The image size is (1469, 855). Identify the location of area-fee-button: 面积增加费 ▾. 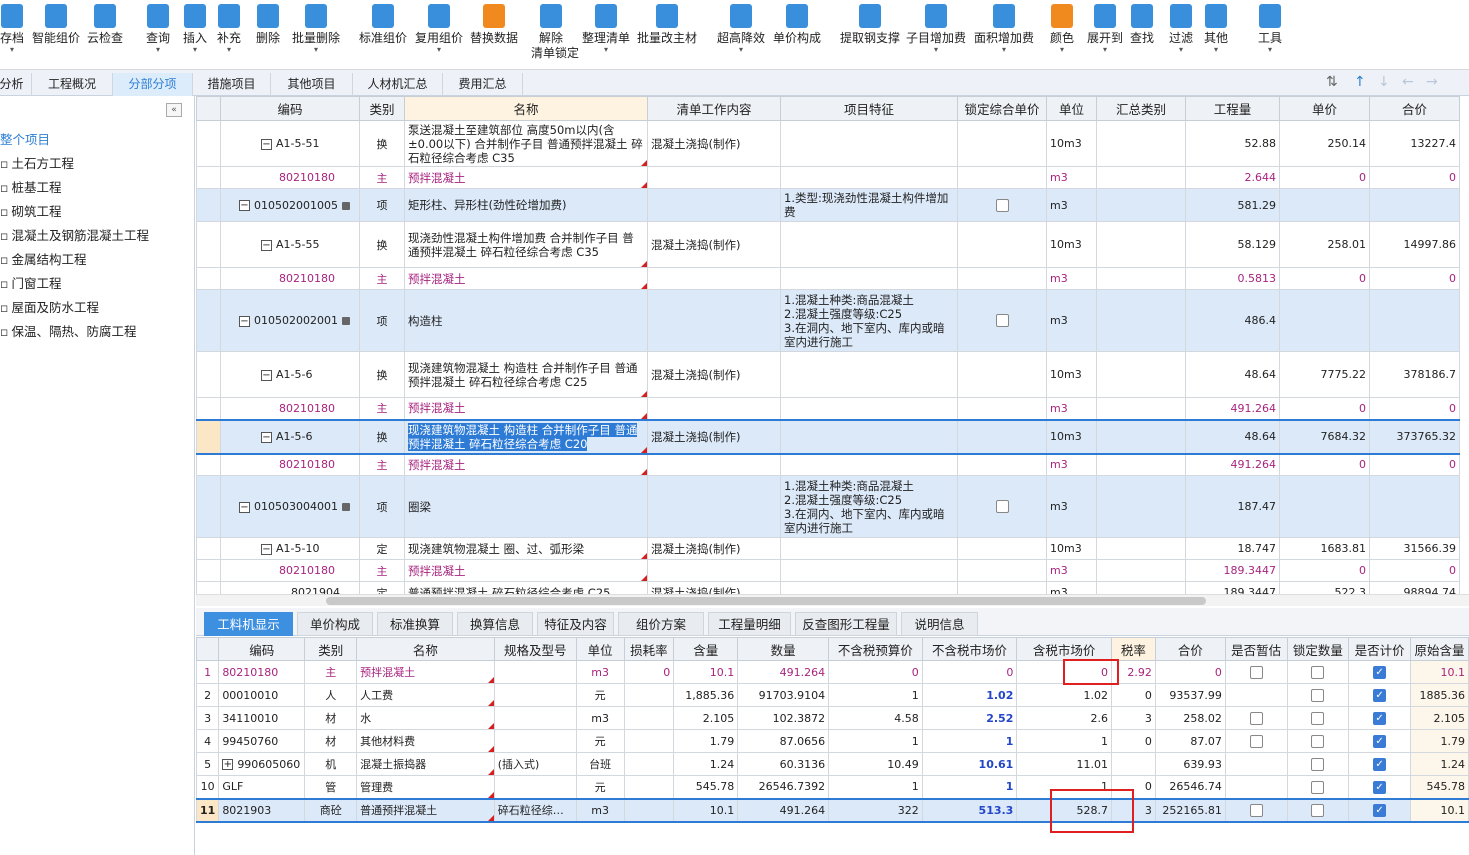
(1004, 35).